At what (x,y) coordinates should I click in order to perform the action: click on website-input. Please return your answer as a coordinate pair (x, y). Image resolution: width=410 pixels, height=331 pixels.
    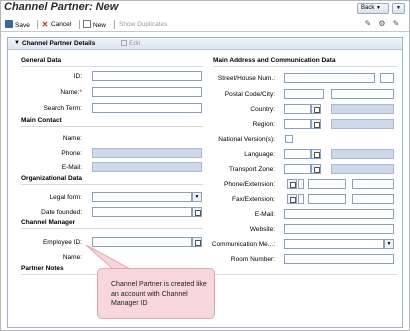
    Looking at the image, I should click on (339, 229).